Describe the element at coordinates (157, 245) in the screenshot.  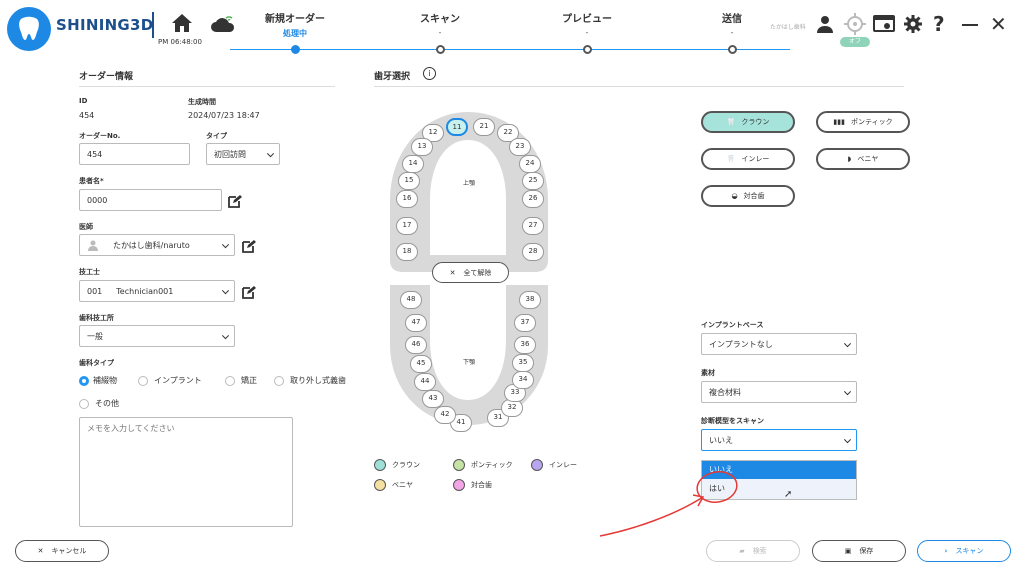
I see `doctor-select: たかはし歯科/naruto` at that location.